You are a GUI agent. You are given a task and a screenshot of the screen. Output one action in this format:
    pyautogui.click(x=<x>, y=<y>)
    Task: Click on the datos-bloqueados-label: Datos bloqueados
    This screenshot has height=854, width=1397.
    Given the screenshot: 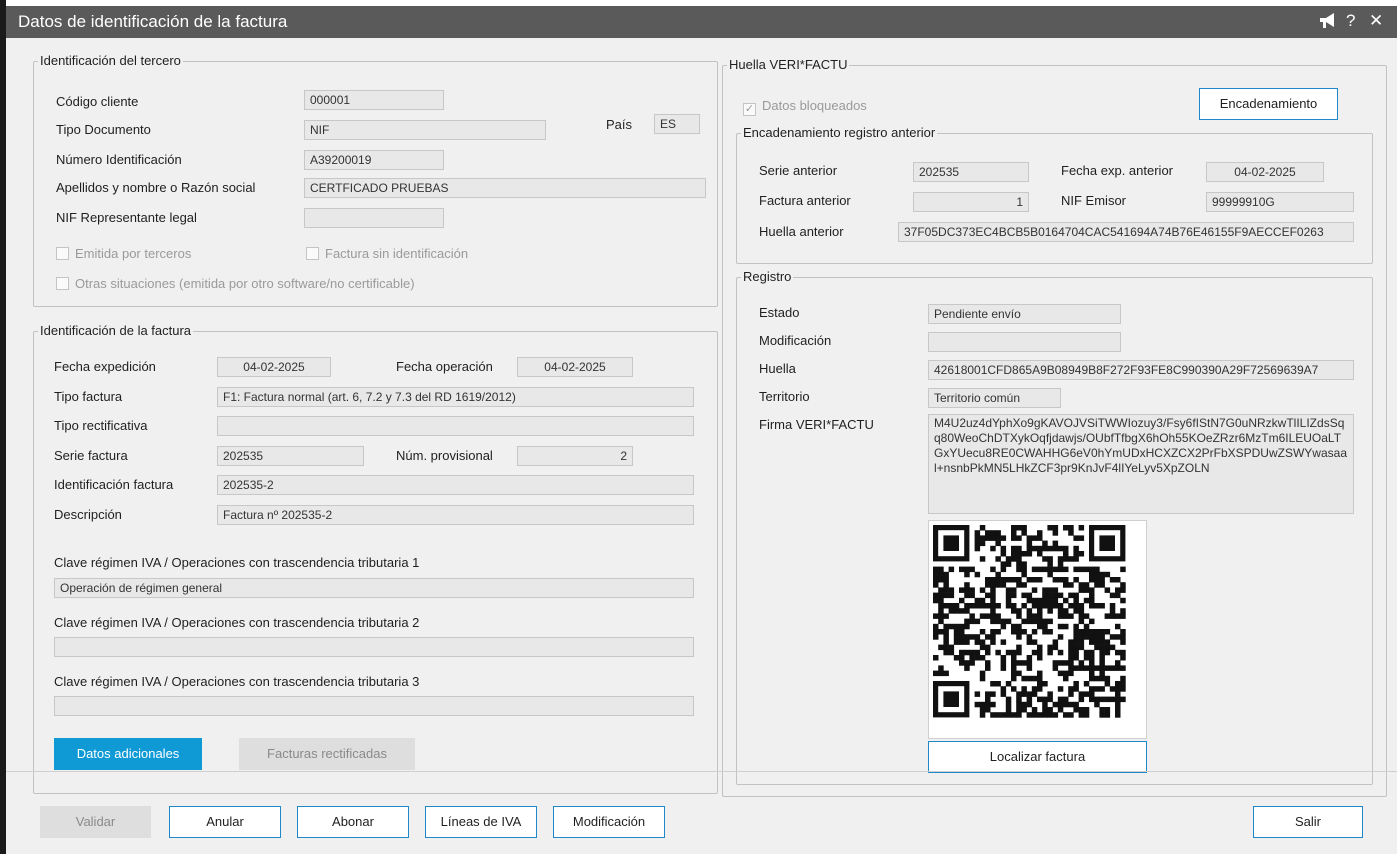 What is the action you would take?
    pyautogui.click(x=814, y=105)
    